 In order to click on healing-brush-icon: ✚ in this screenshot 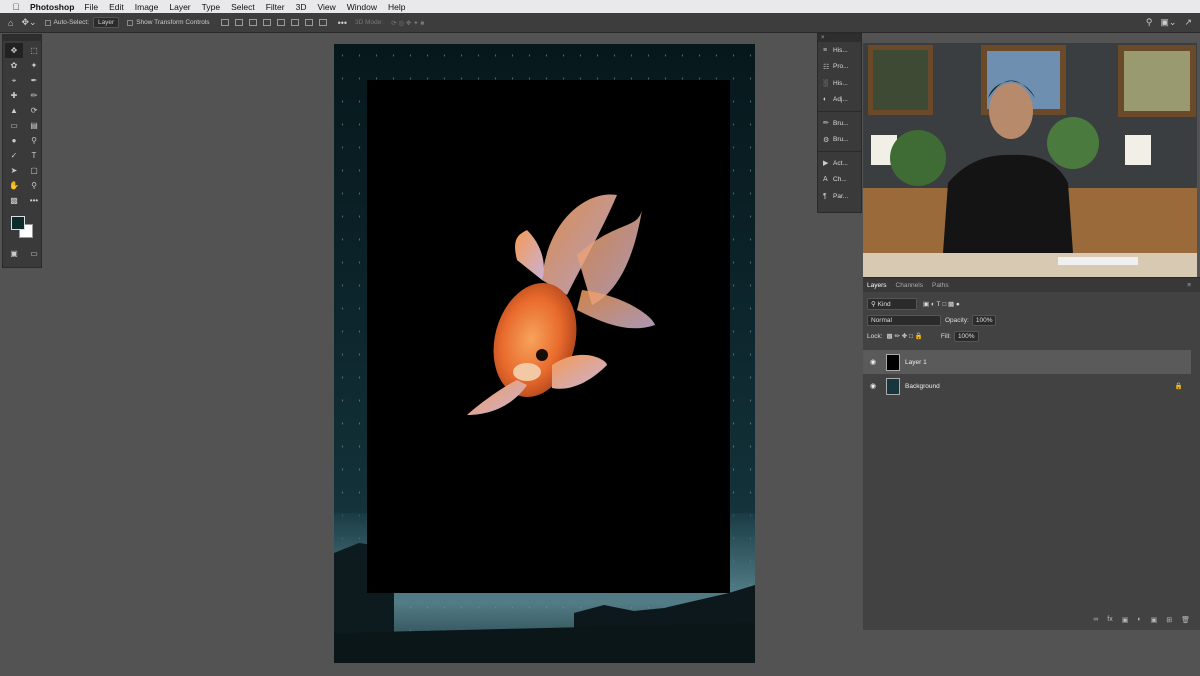, I will do `click(14, 95)`.